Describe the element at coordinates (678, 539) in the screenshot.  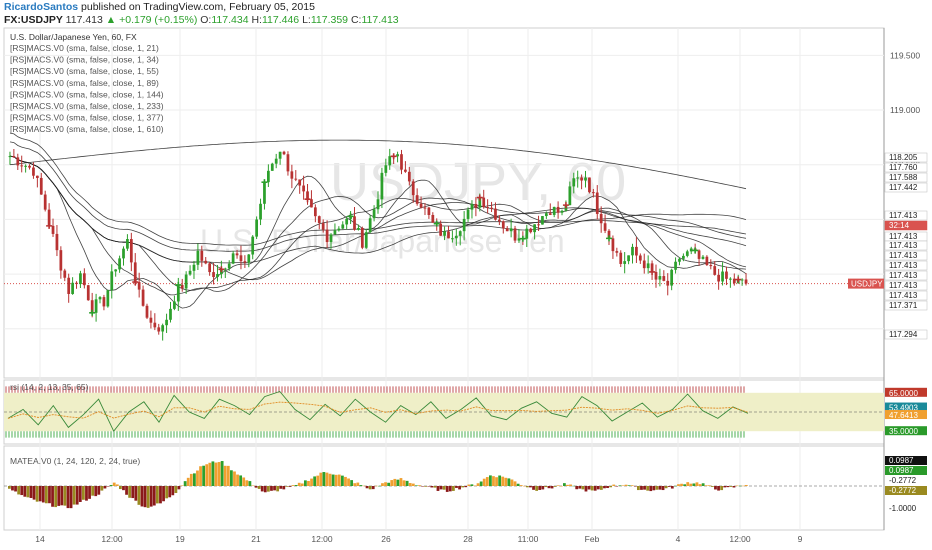
I see `time-tick-label: 4` at that location.